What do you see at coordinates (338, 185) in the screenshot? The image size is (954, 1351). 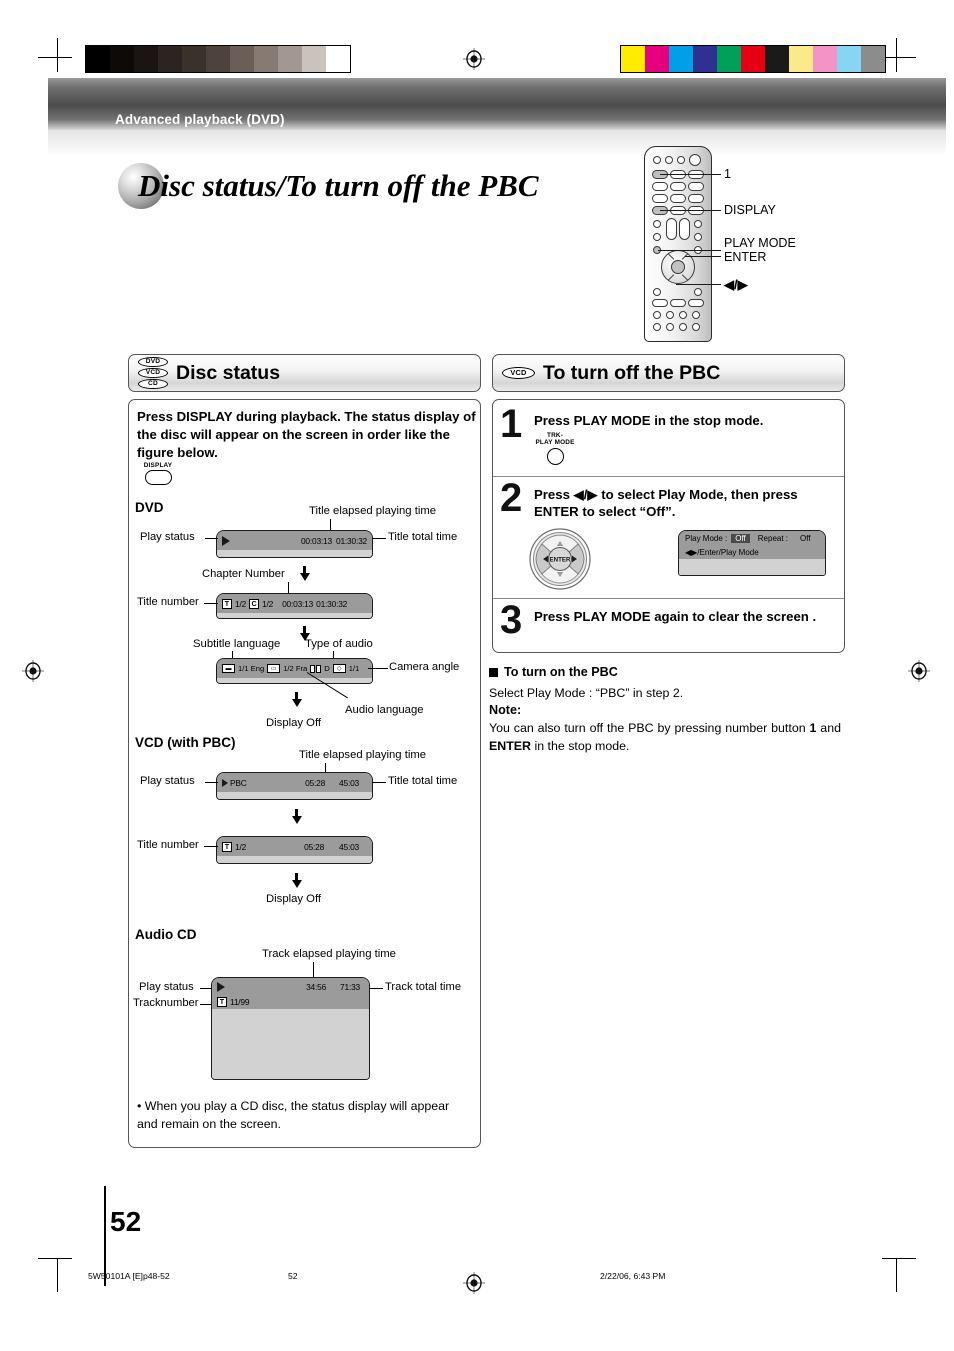 I see `page-title-text: Disc status/To turn off the PBC` at bounding box center [338, 185].